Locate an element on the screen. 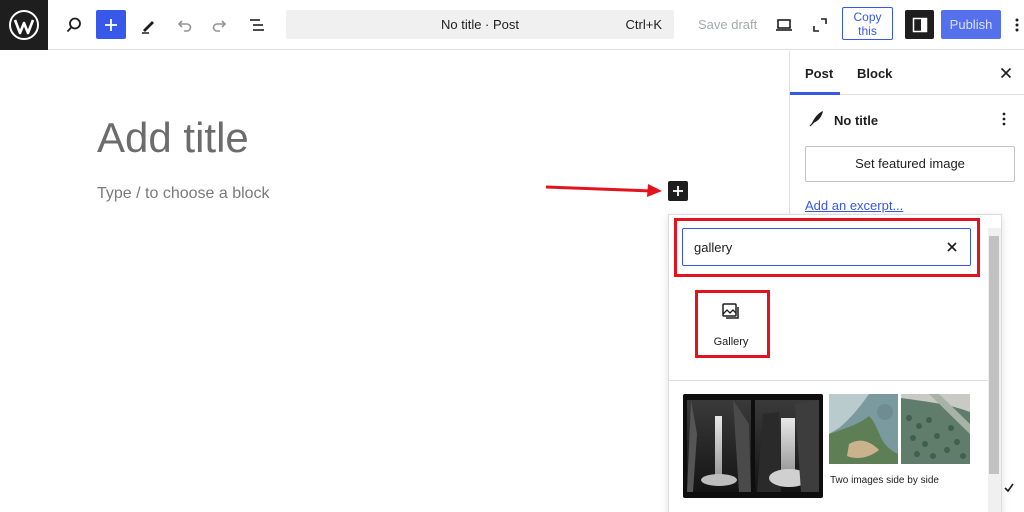  block-inserter-toggle is located at coordinates (111, 24).